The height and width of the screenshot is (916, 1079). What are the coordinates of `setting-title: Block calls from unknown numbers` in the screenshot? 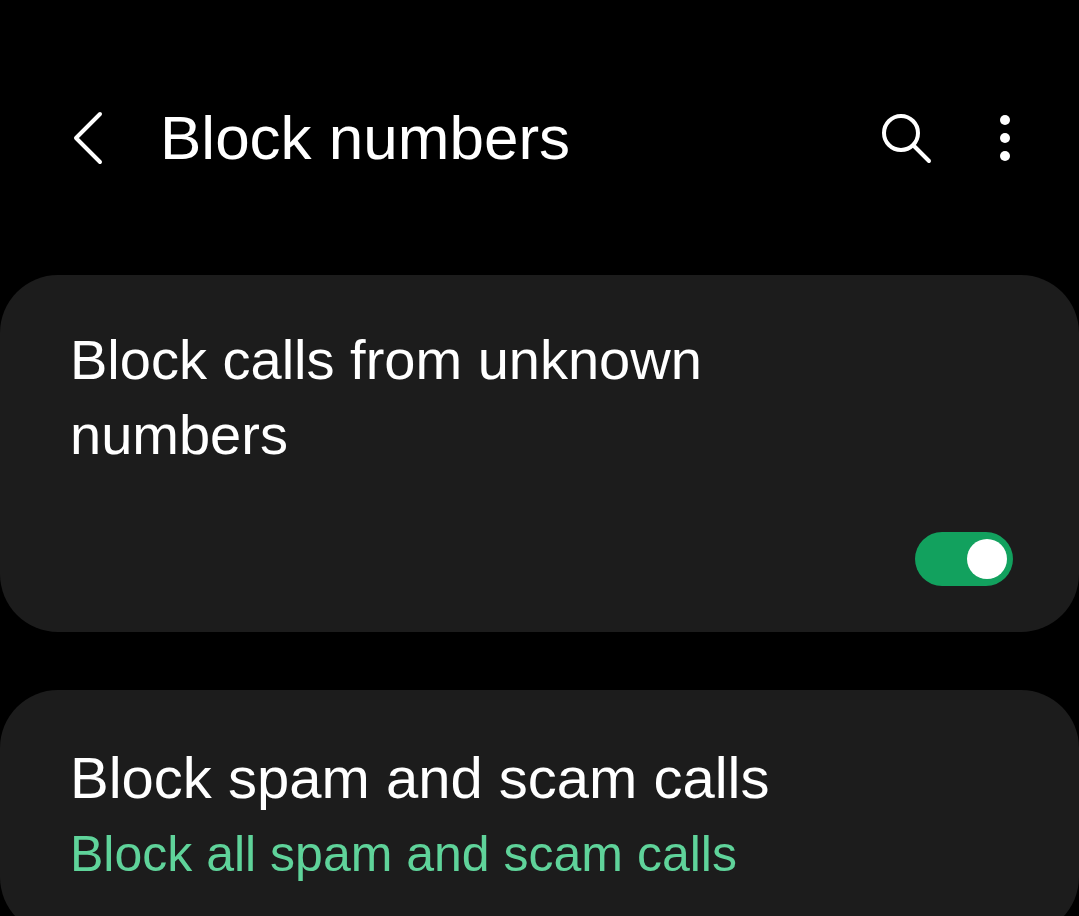 It's located at (386, 397).